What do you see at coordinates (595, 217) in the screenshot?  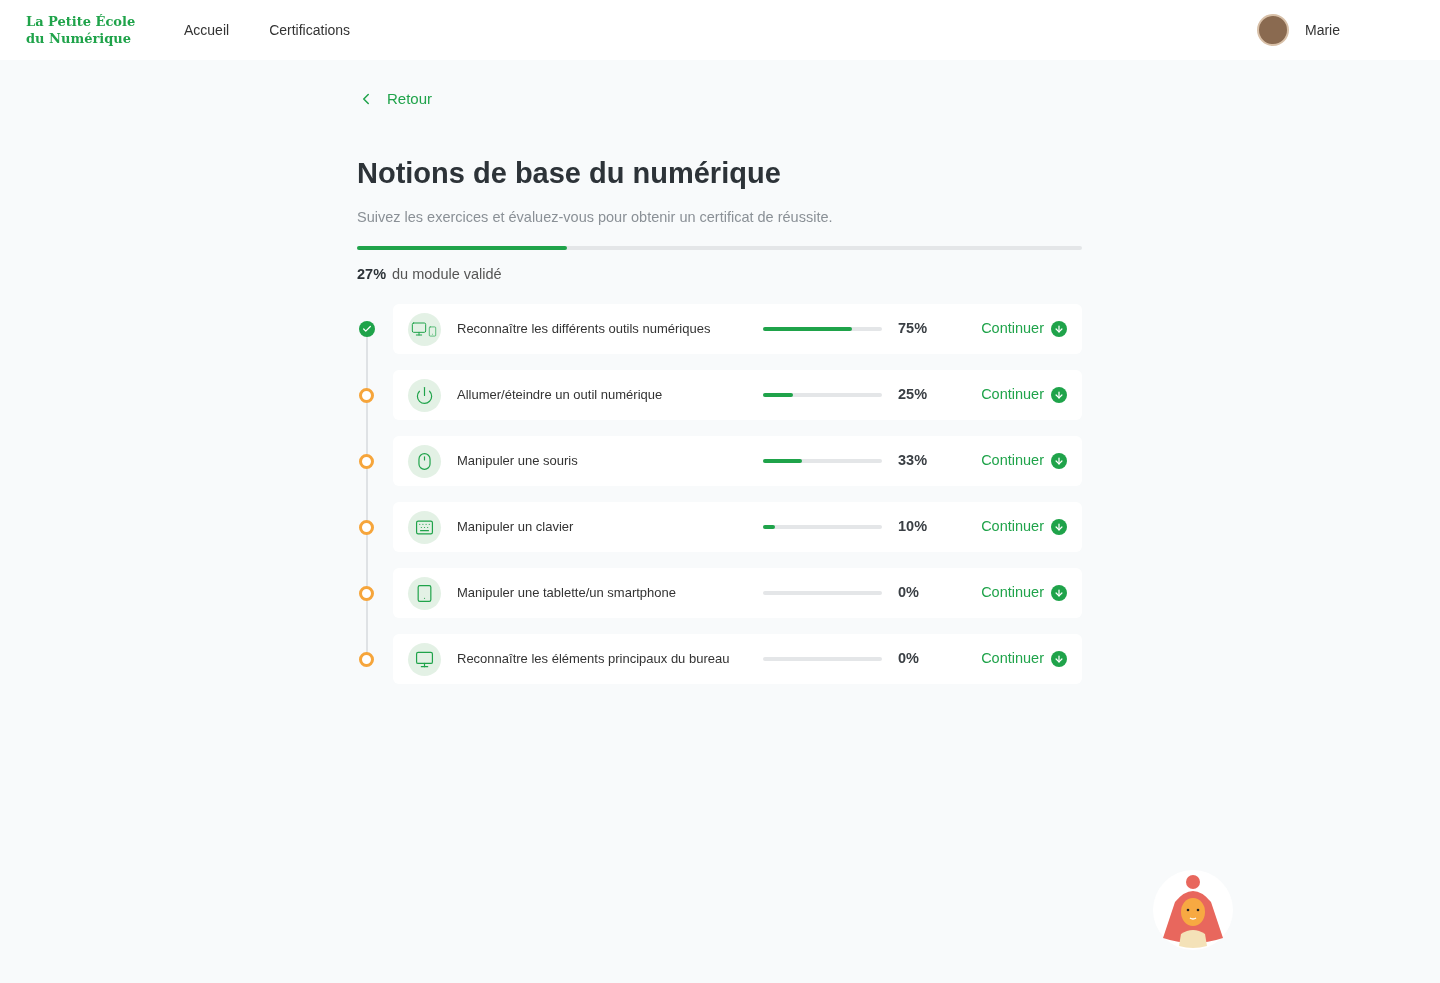 I see `page-subtitle: Suivez les exercices et évaluez-vous pour obtenir un certificat de réussite.` at bounding box center [595, 217].